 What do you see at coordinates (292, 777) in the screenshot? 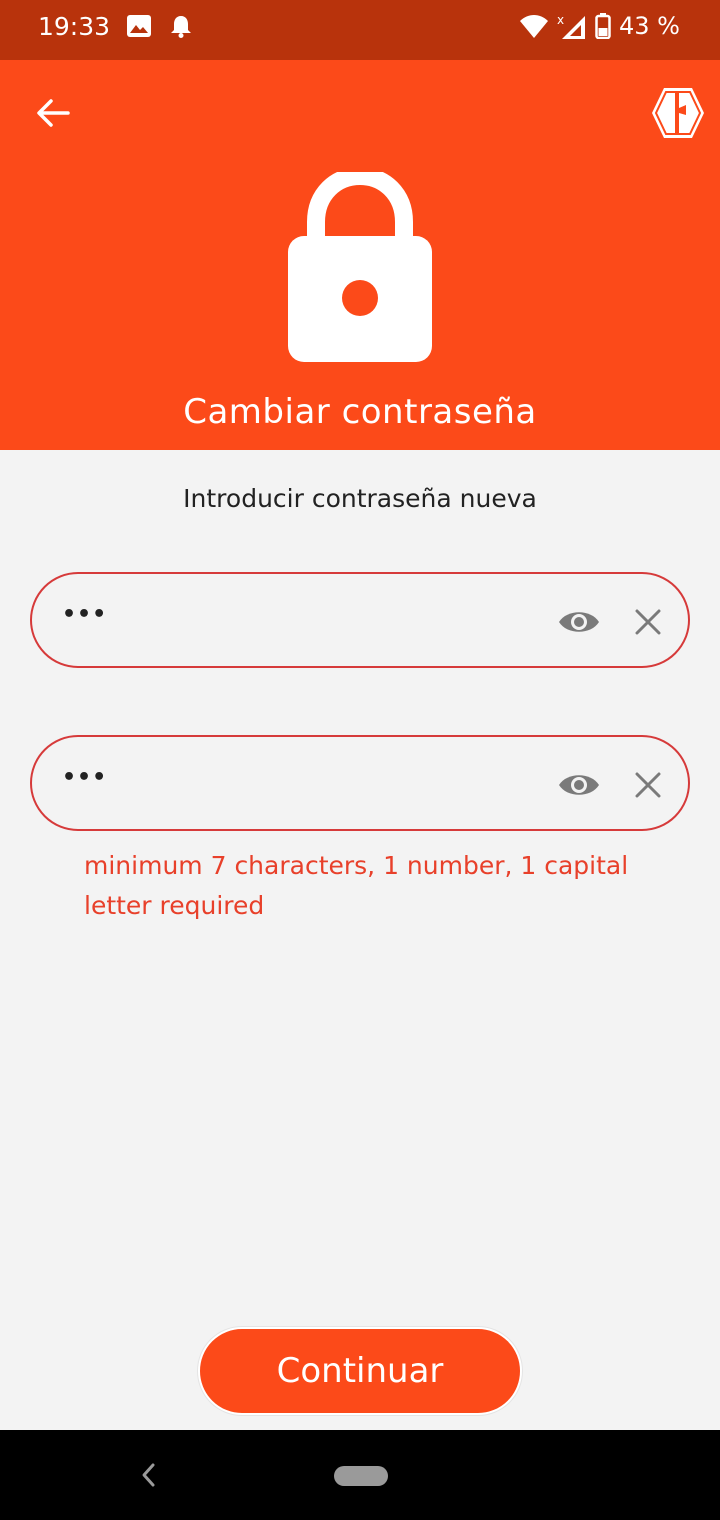
I see `confirm-password-input` at bounding box center [292, 777].